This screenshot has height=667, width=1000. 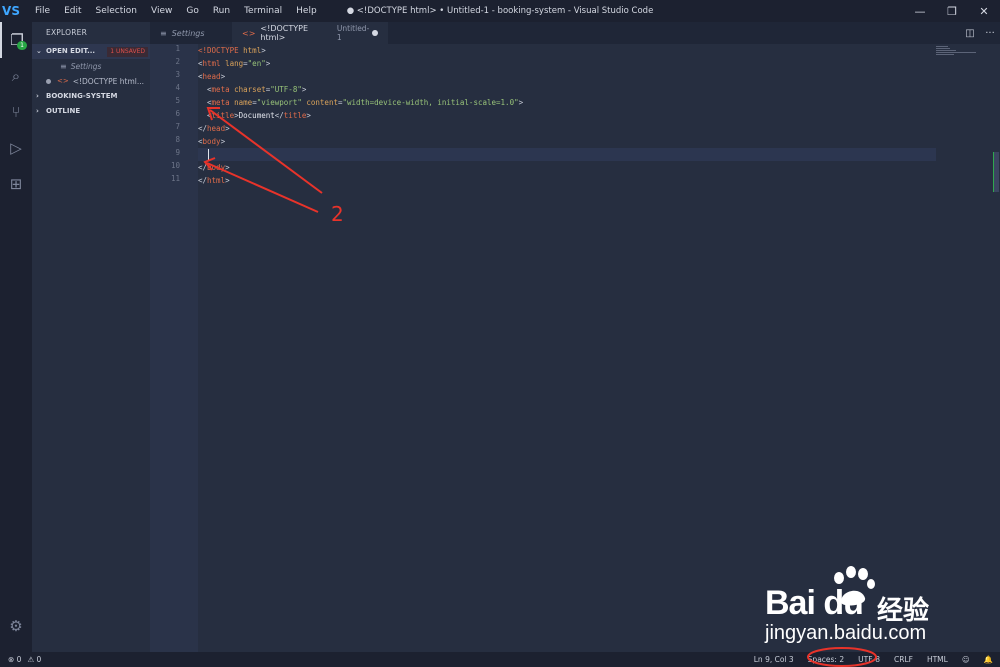 What do you see at coordinates (337, 214) in the screenshot?
I see `annotation-number: 2` at bounding box center [337, 214].